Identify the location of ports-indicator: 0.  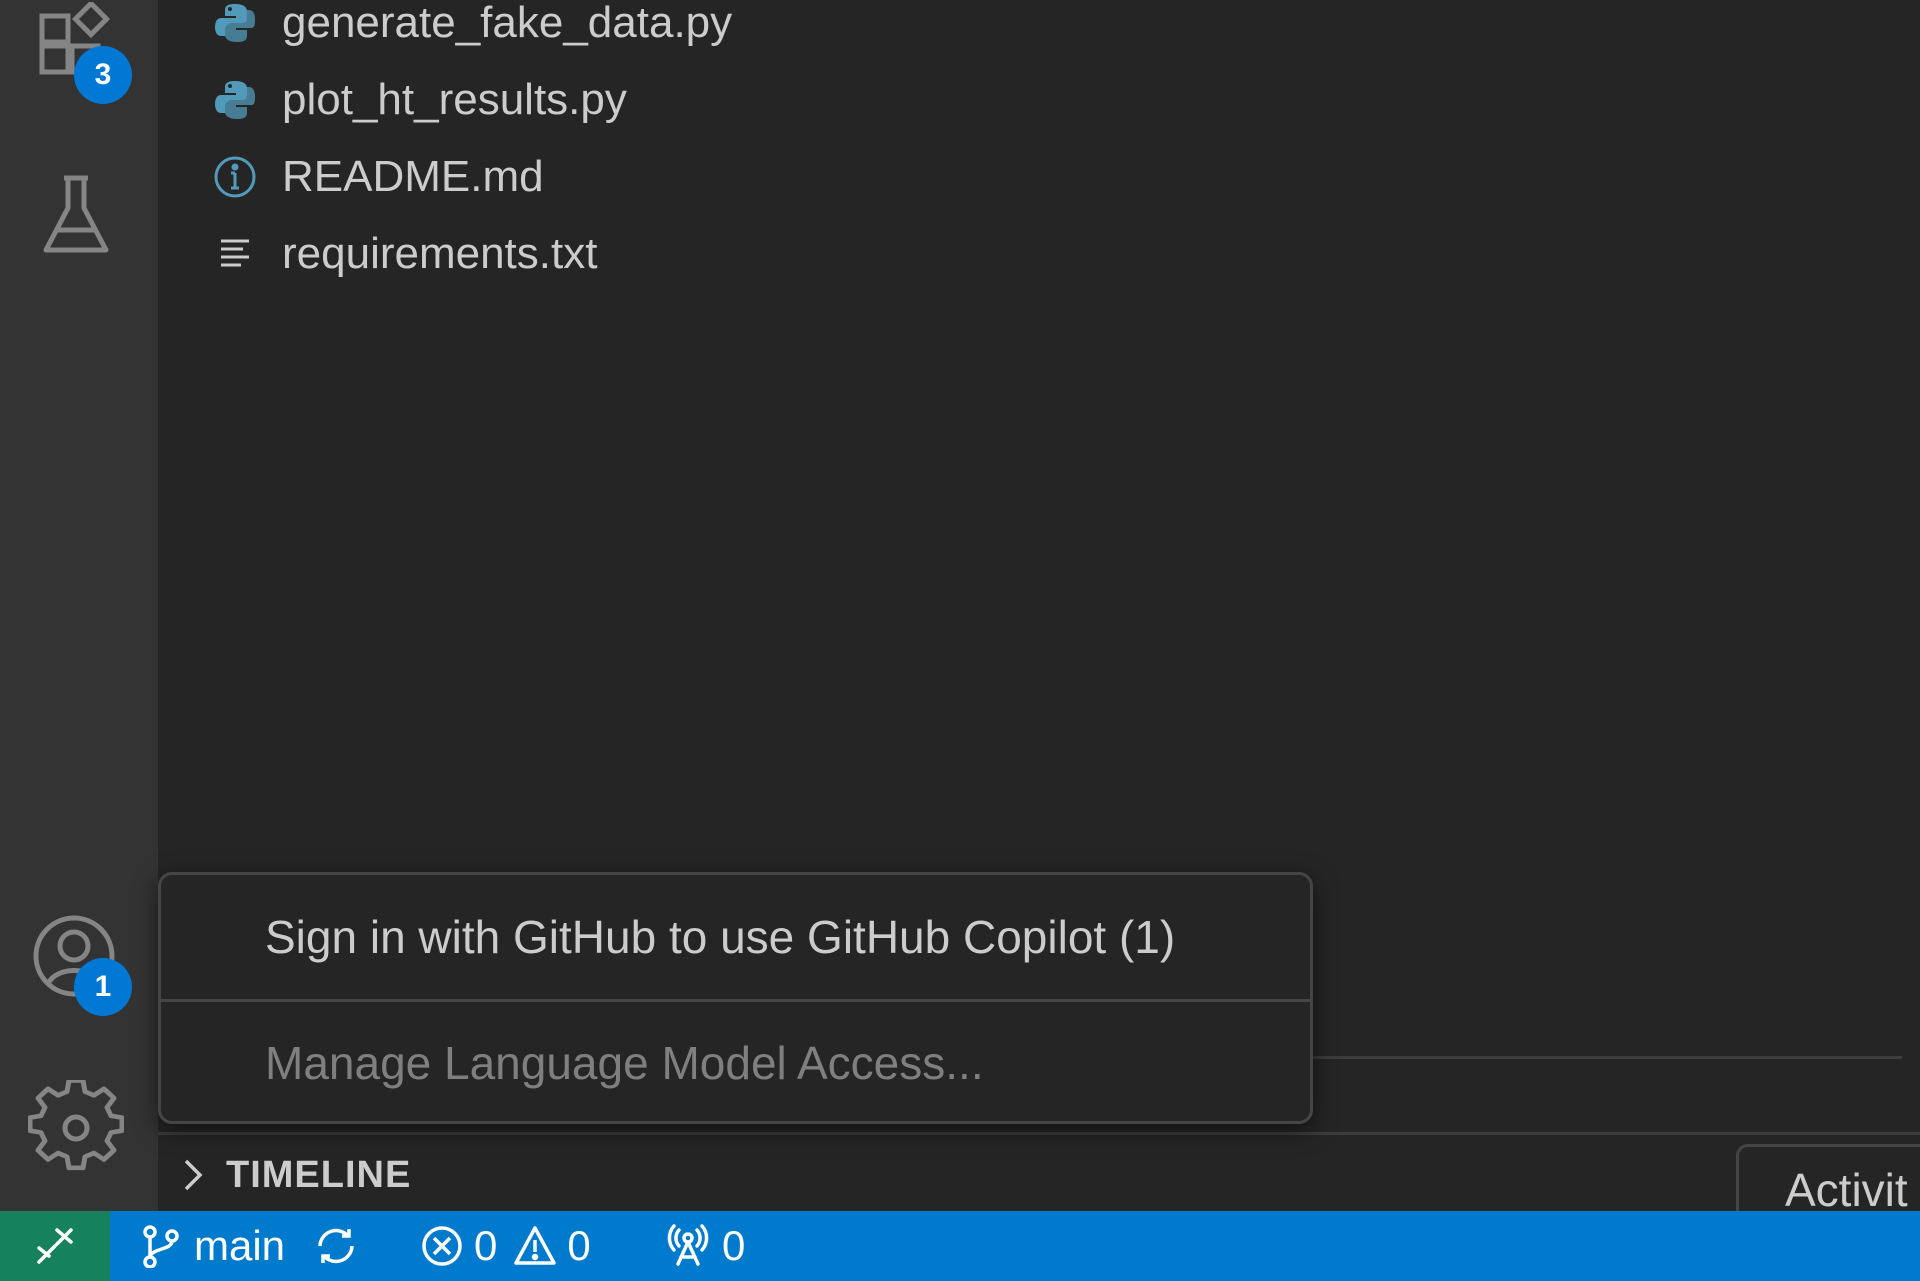
(705, 1246).